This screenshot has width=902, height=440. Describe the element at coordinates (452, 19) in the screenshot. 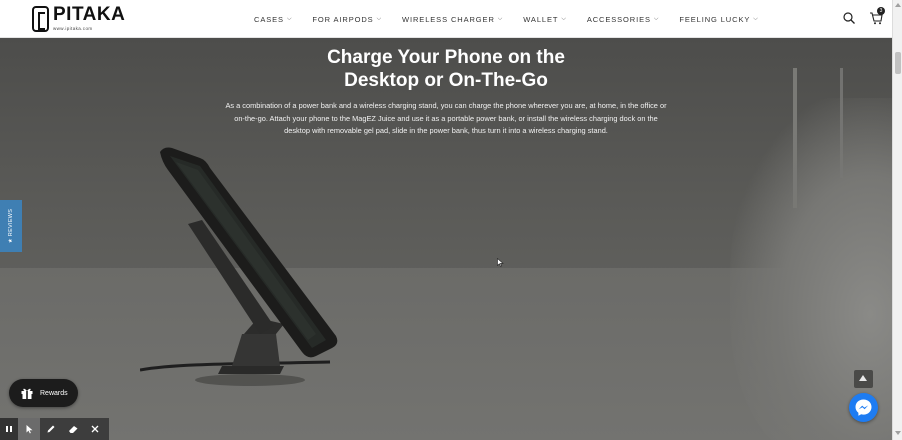

I see `nav-item-wireless-charger: WIRELESS CHARGER ⌵` at that location.